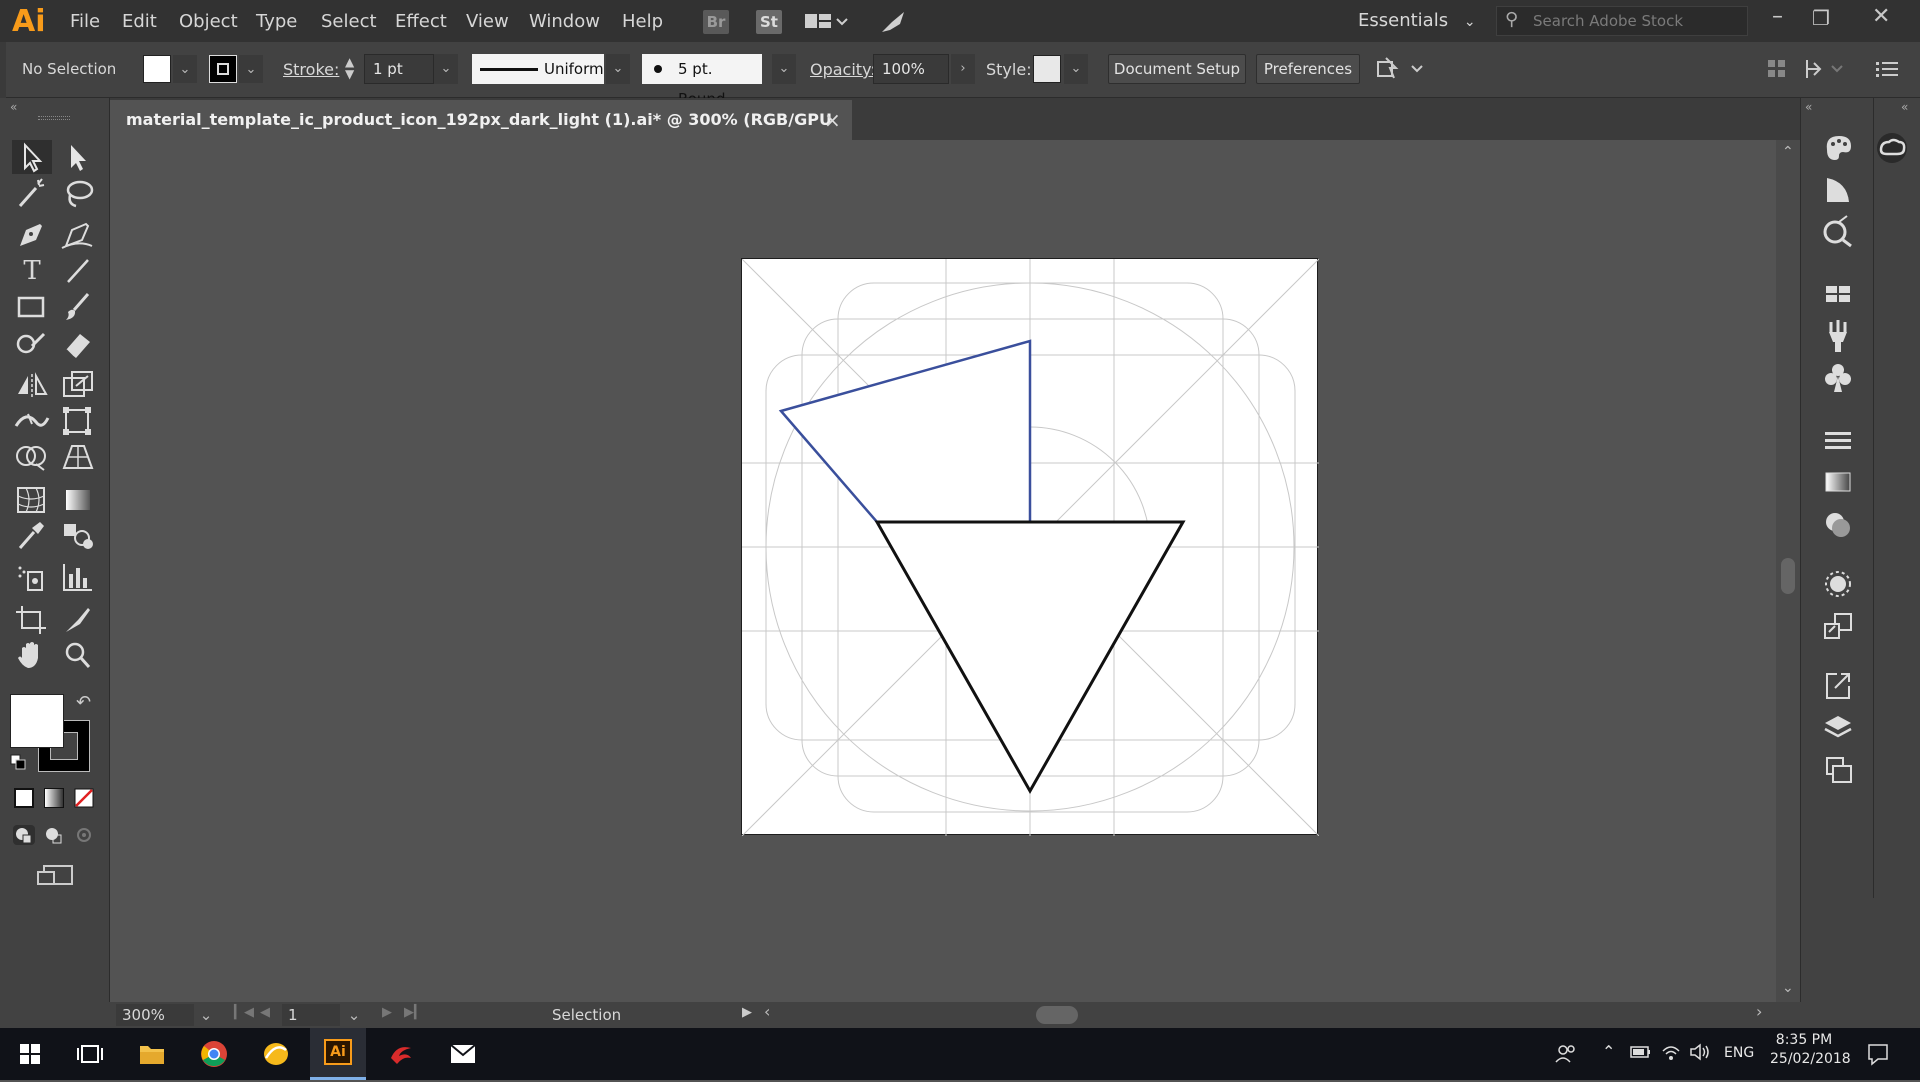 The width and height of the screenshot is (1920, 1082). Describe the element at coordinates (1671, 1052) in the screenshot. I see `wifi-icon` at that location.